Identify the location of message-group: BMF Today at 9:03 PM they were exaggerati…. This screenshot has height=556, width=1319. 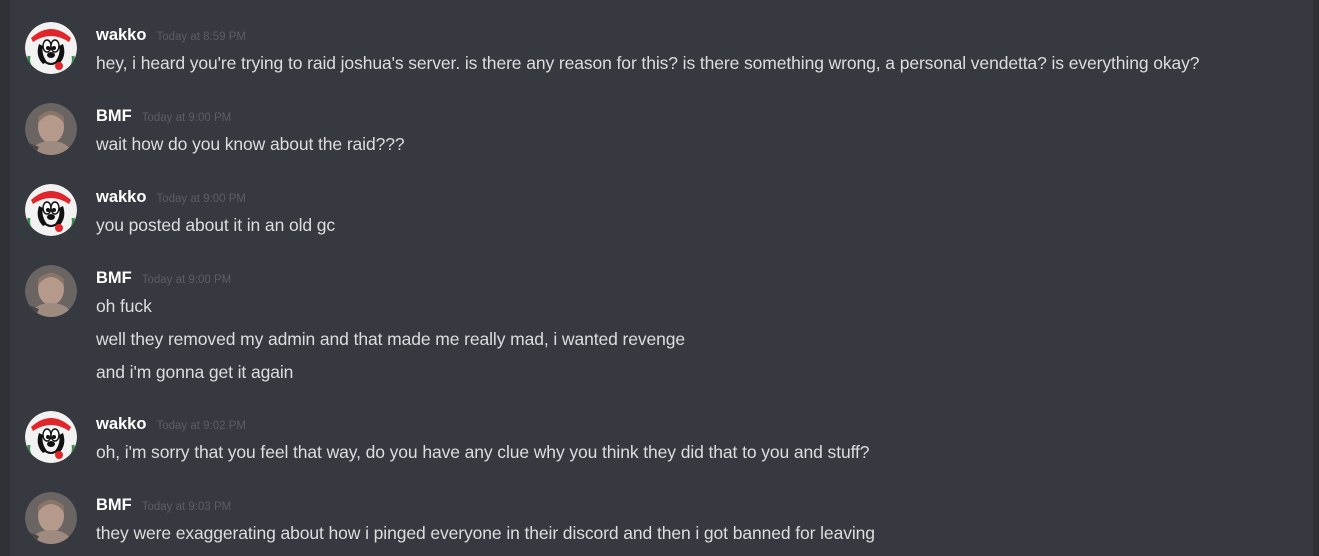
(656, 522).